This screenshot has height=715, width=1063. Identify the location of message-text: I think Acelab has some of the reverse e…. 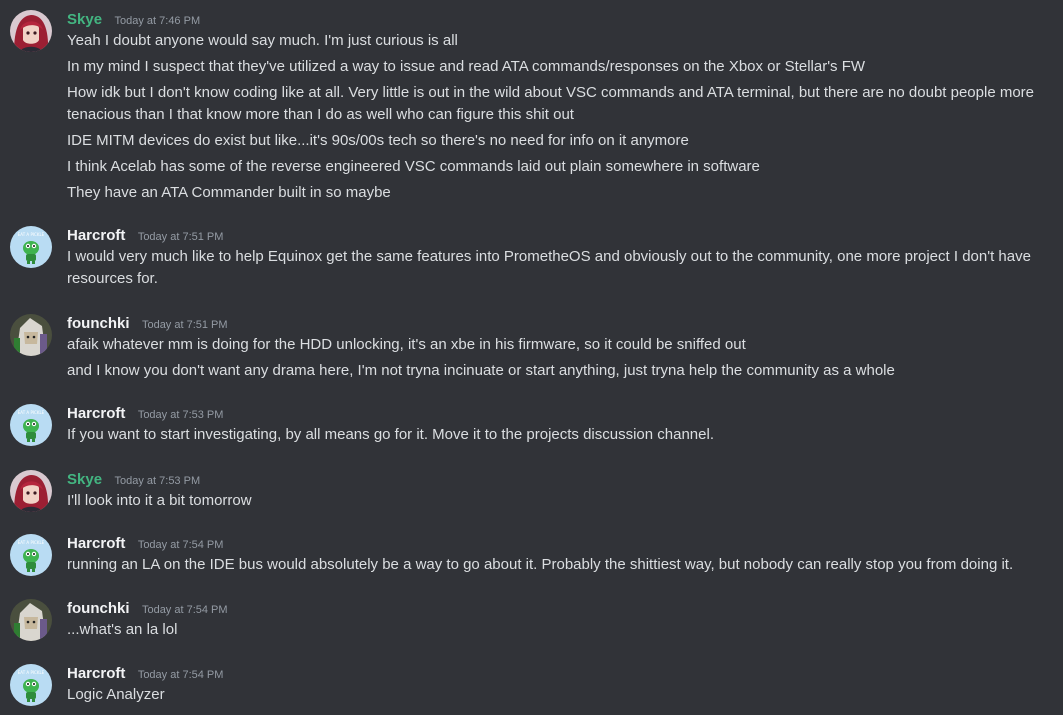
(413, 166).